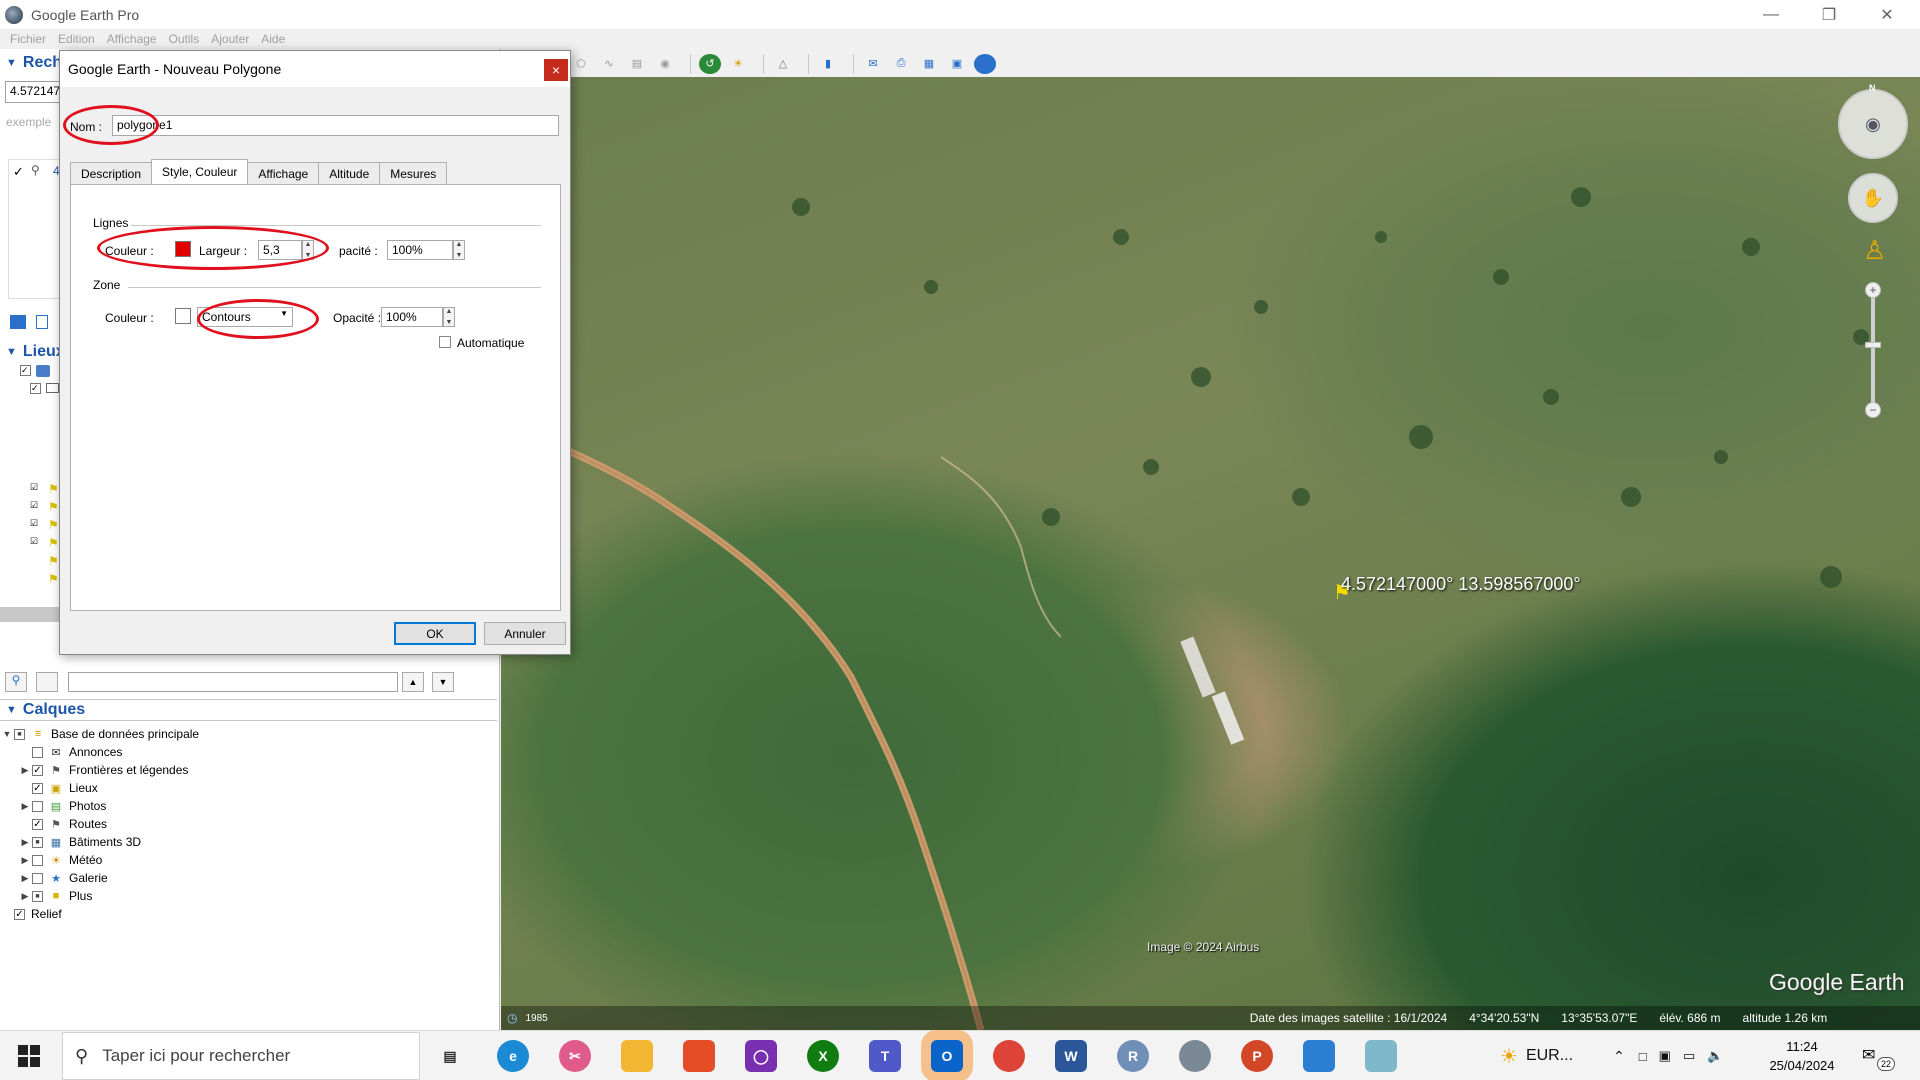 The height and width of the screenshot is (1080, 1920). I want to click on menu-fichier: Fichier, so click(28, 39).